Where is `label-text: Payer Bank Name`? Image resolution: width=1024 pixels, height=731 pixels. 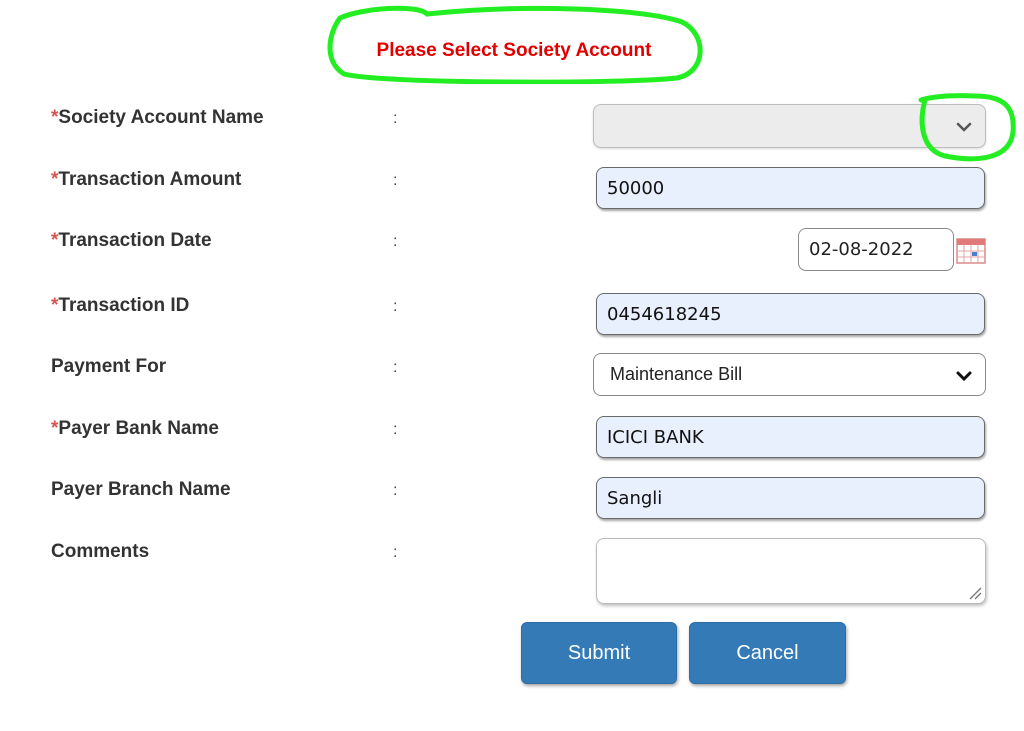 label-text: Payer Bank Name is located at coordinates (138, 428).